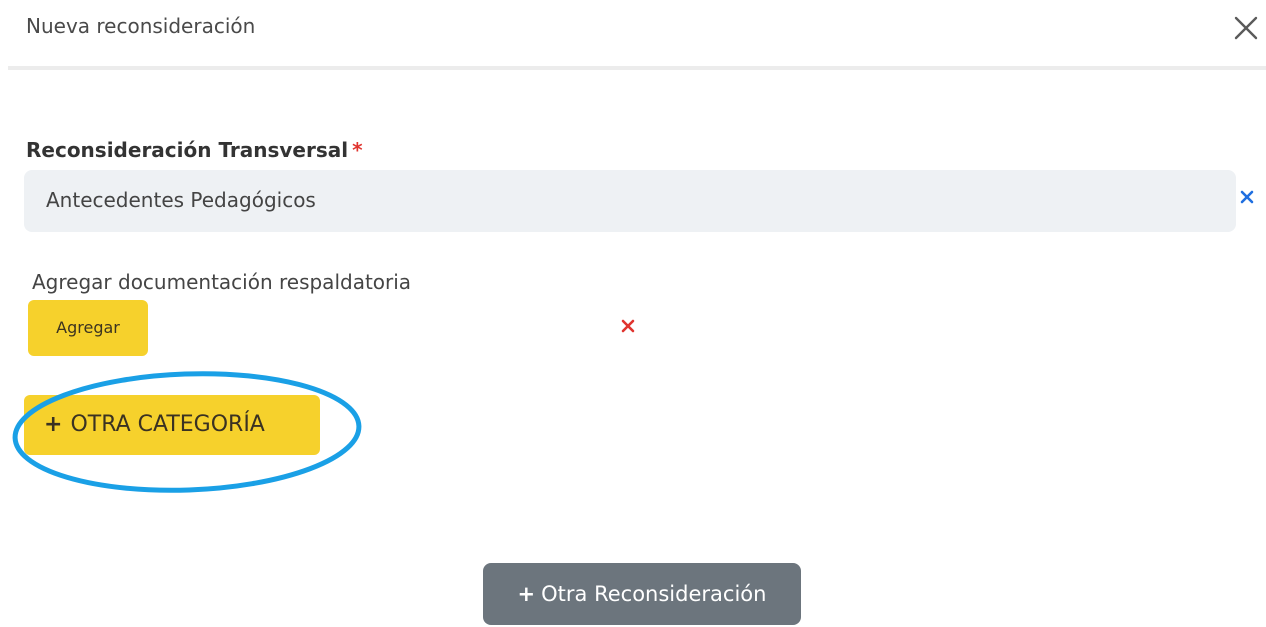  Describe the element at coordinates (181, 200) in the screenshot. I see `transversal-selected-value: Antecedentes Pedagógicos` at that location.